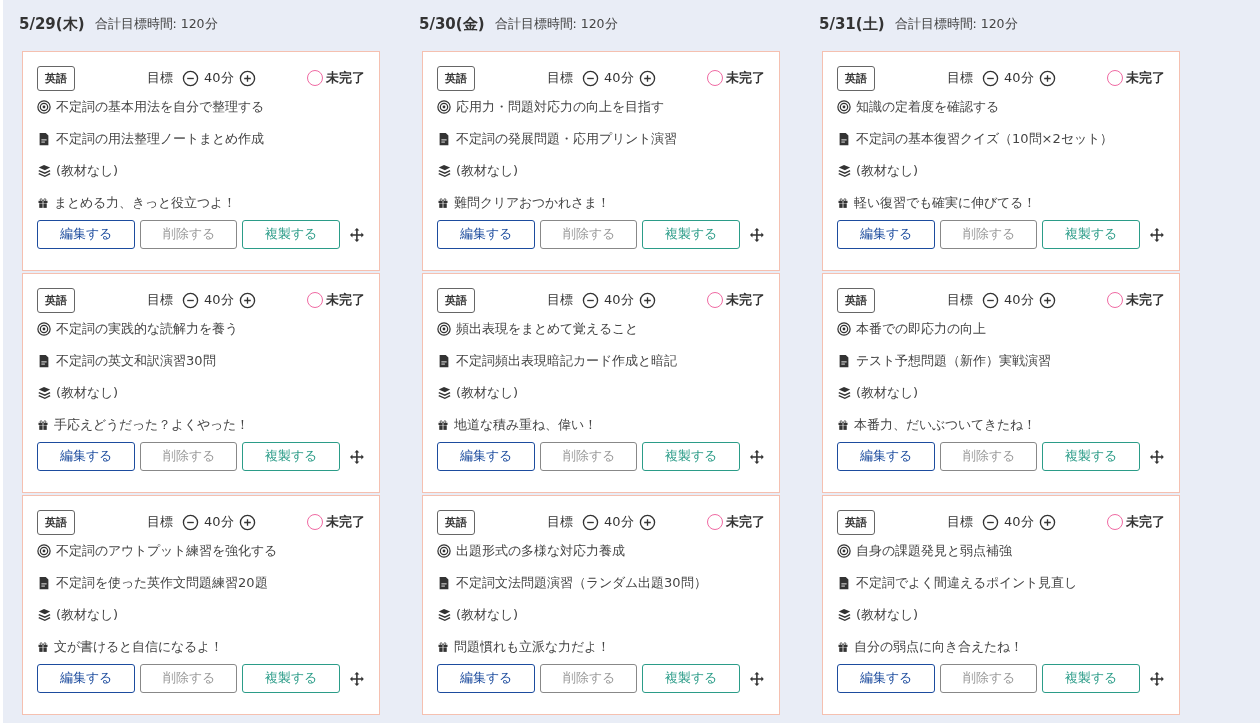 The height and width of the screenshot is (723, 1260). What do you see at coordinates (581, 583) in the screenshot?
I see `task-text: 不定詞文法問題演習（ランダム出題30問）` at bounding box center [581, 583].